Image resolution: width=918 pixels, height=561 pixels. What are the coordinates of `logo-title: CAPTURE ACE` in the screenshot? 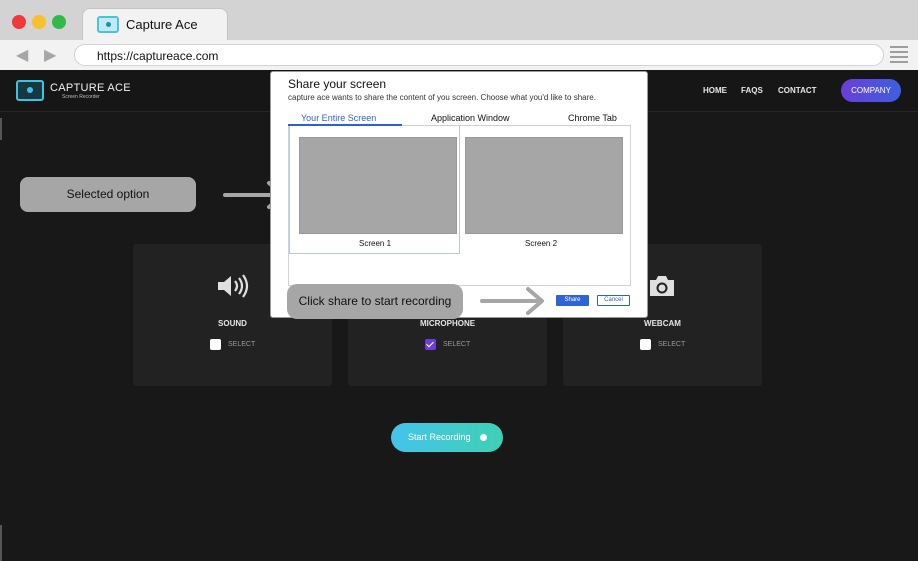 It's located at (90, 88).